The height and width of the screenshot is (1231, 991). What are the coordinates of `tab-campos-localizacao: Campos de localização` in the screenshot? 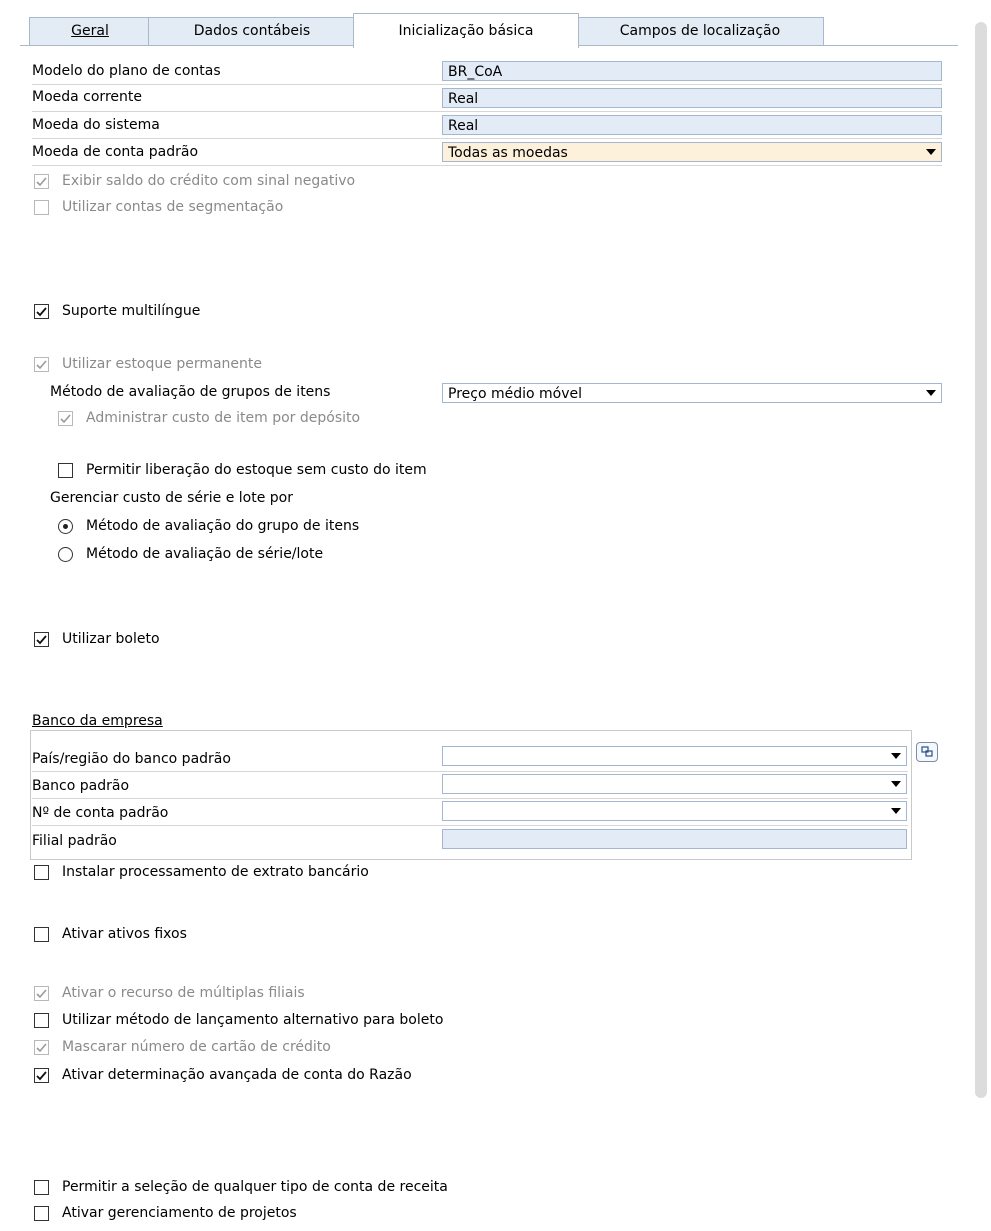 It's located at (700, 31).